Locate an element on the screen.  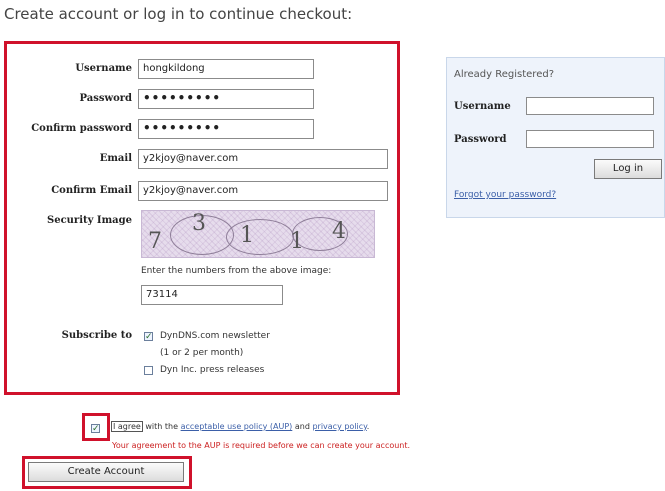
captcha-oval is located at coordinates (260, 237).